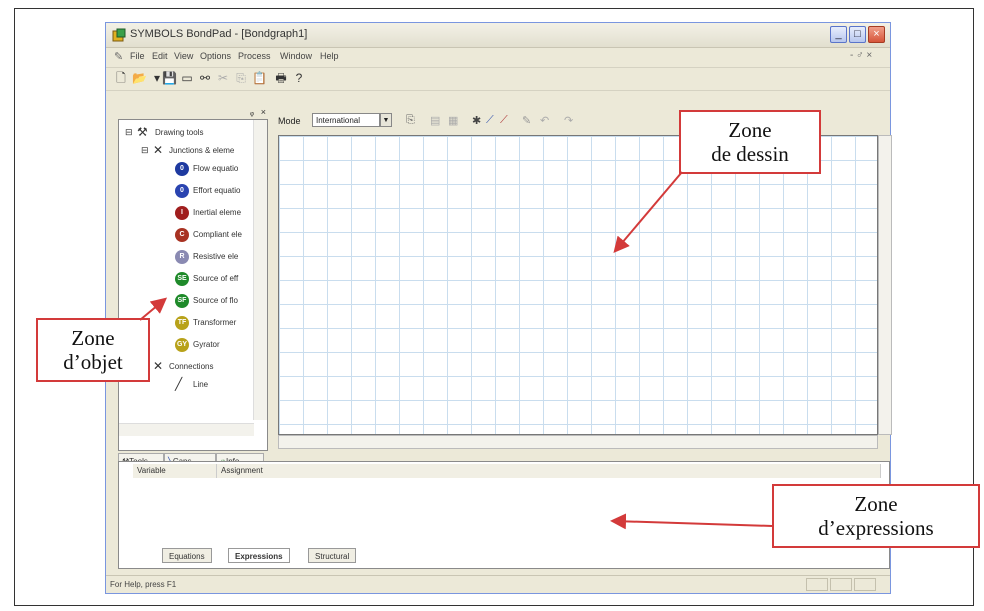  What do you see at coordinates (215, 322) in the screenshot?
I see `element-label: Transformer` at bounding box center [215, 322].